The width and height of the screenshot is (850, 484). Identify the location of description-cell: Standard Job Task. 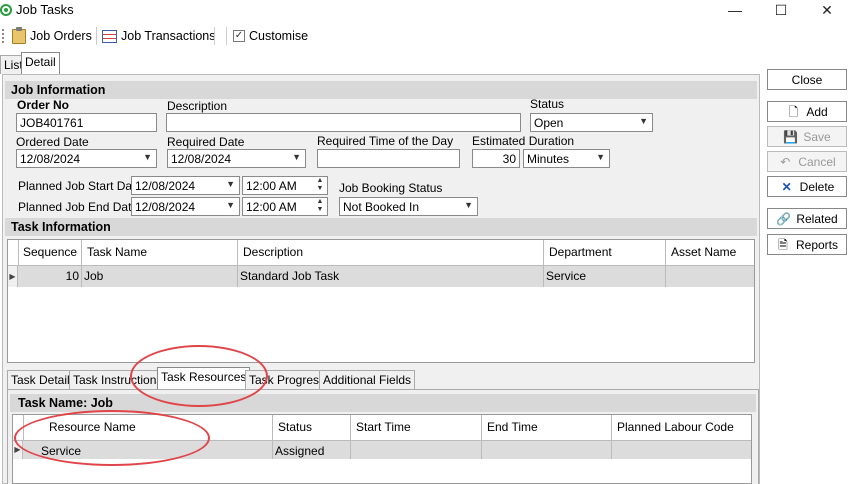
(391, 276).